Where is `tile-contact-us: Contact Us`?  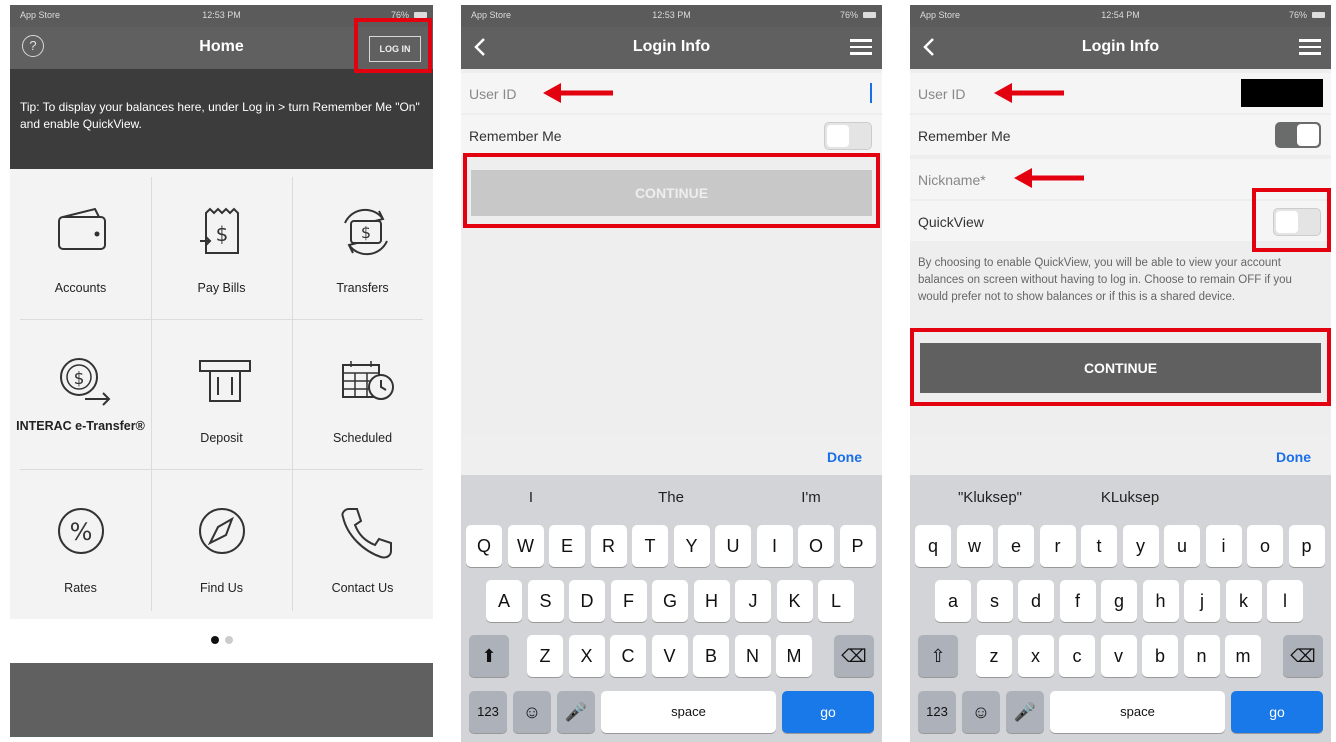 tile-contact-us: Contact Us is located at coordinates (362, 544).